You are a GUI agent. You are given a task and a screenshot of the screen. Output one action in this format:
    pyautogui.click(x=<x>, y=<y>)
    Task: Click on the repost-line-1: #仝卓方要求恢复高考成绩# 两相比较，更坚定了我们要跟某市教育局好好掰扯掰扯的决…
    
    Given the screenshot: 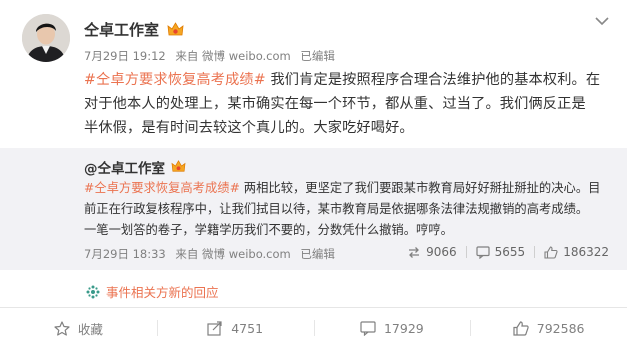 What is the action you would take?
    pyautogui.click(x=348, y=188)
    